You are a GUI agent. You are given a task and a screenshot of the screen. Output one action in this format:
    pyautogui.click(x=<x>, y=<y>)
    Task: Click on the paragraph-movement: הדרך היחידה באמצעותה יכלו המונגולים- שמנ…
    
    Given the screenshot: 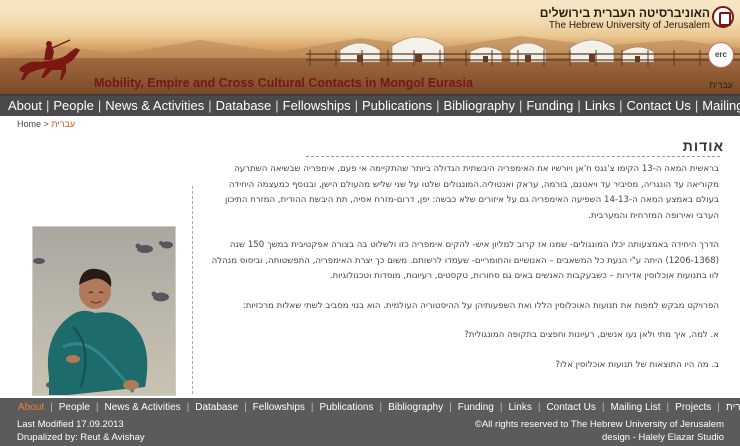 What is the action you would take?
    pyautogui.click(x=465, y=260)
    